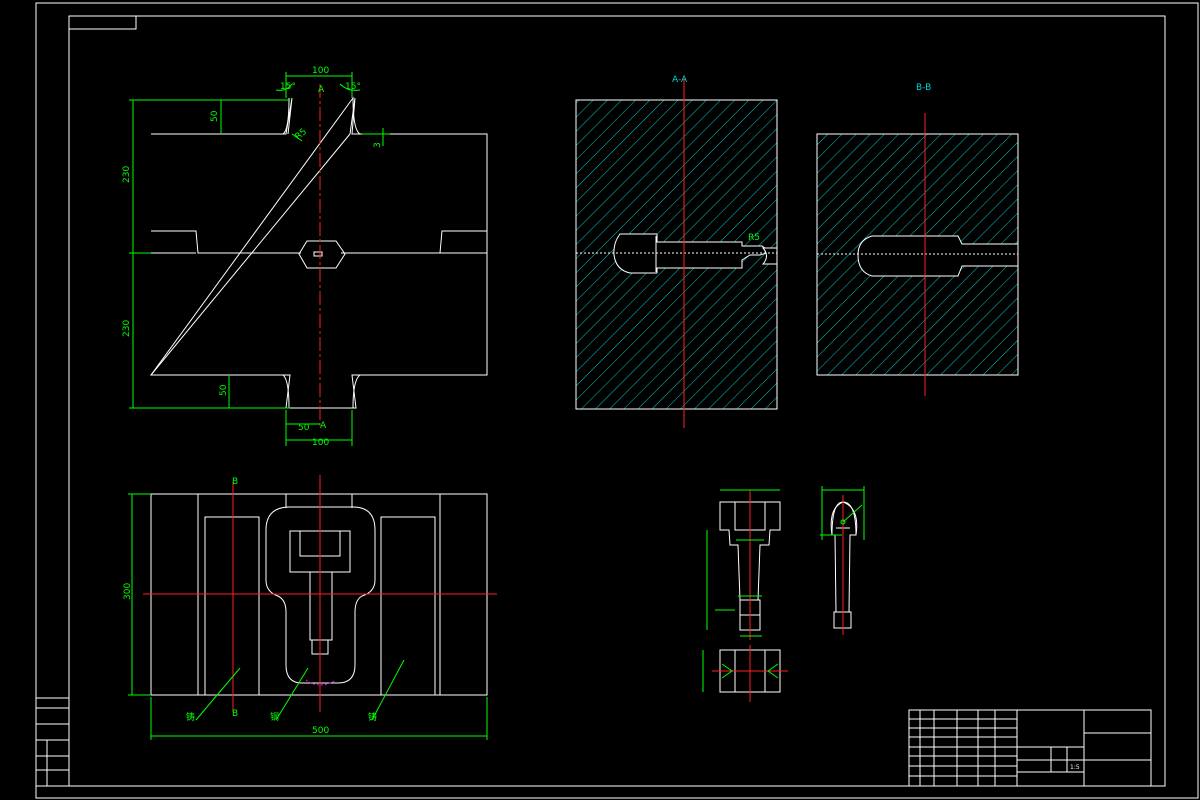 Image resolution: width=1200 pixels, height=800 pixels. What do you see at coordinates (320, 71) in the screenshot?
I see `dim-top-width: 100` at bounding box center [320, 71].